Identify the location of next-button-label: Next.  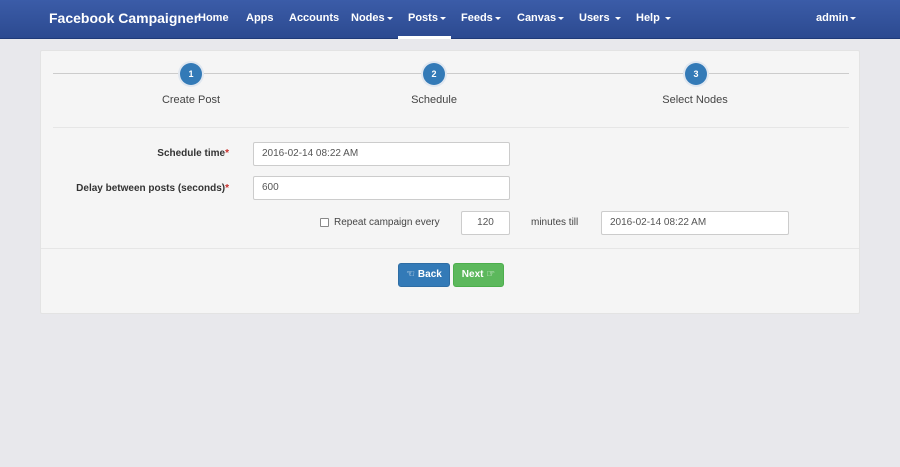
(472, 274).